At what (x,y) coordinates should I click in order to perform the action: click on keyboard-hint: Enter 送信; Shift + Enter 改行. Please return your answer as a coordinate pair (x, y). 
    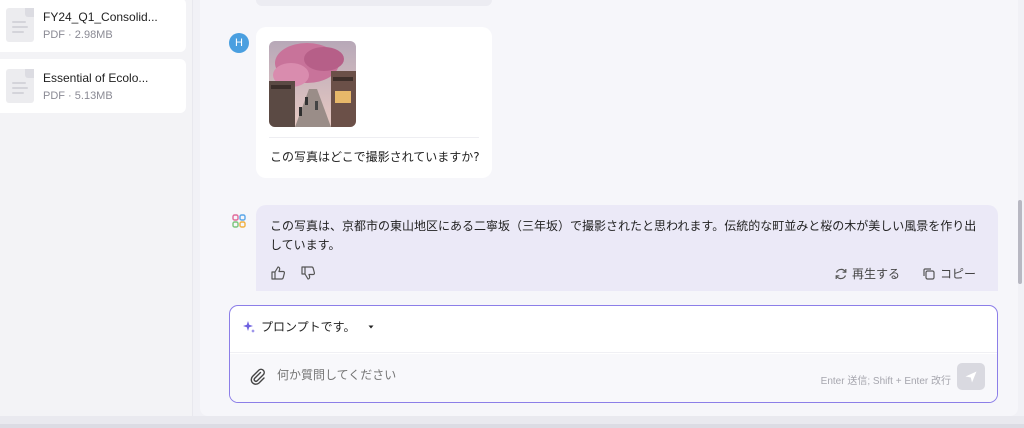
    Looking at the image, I should click on (885, 381).